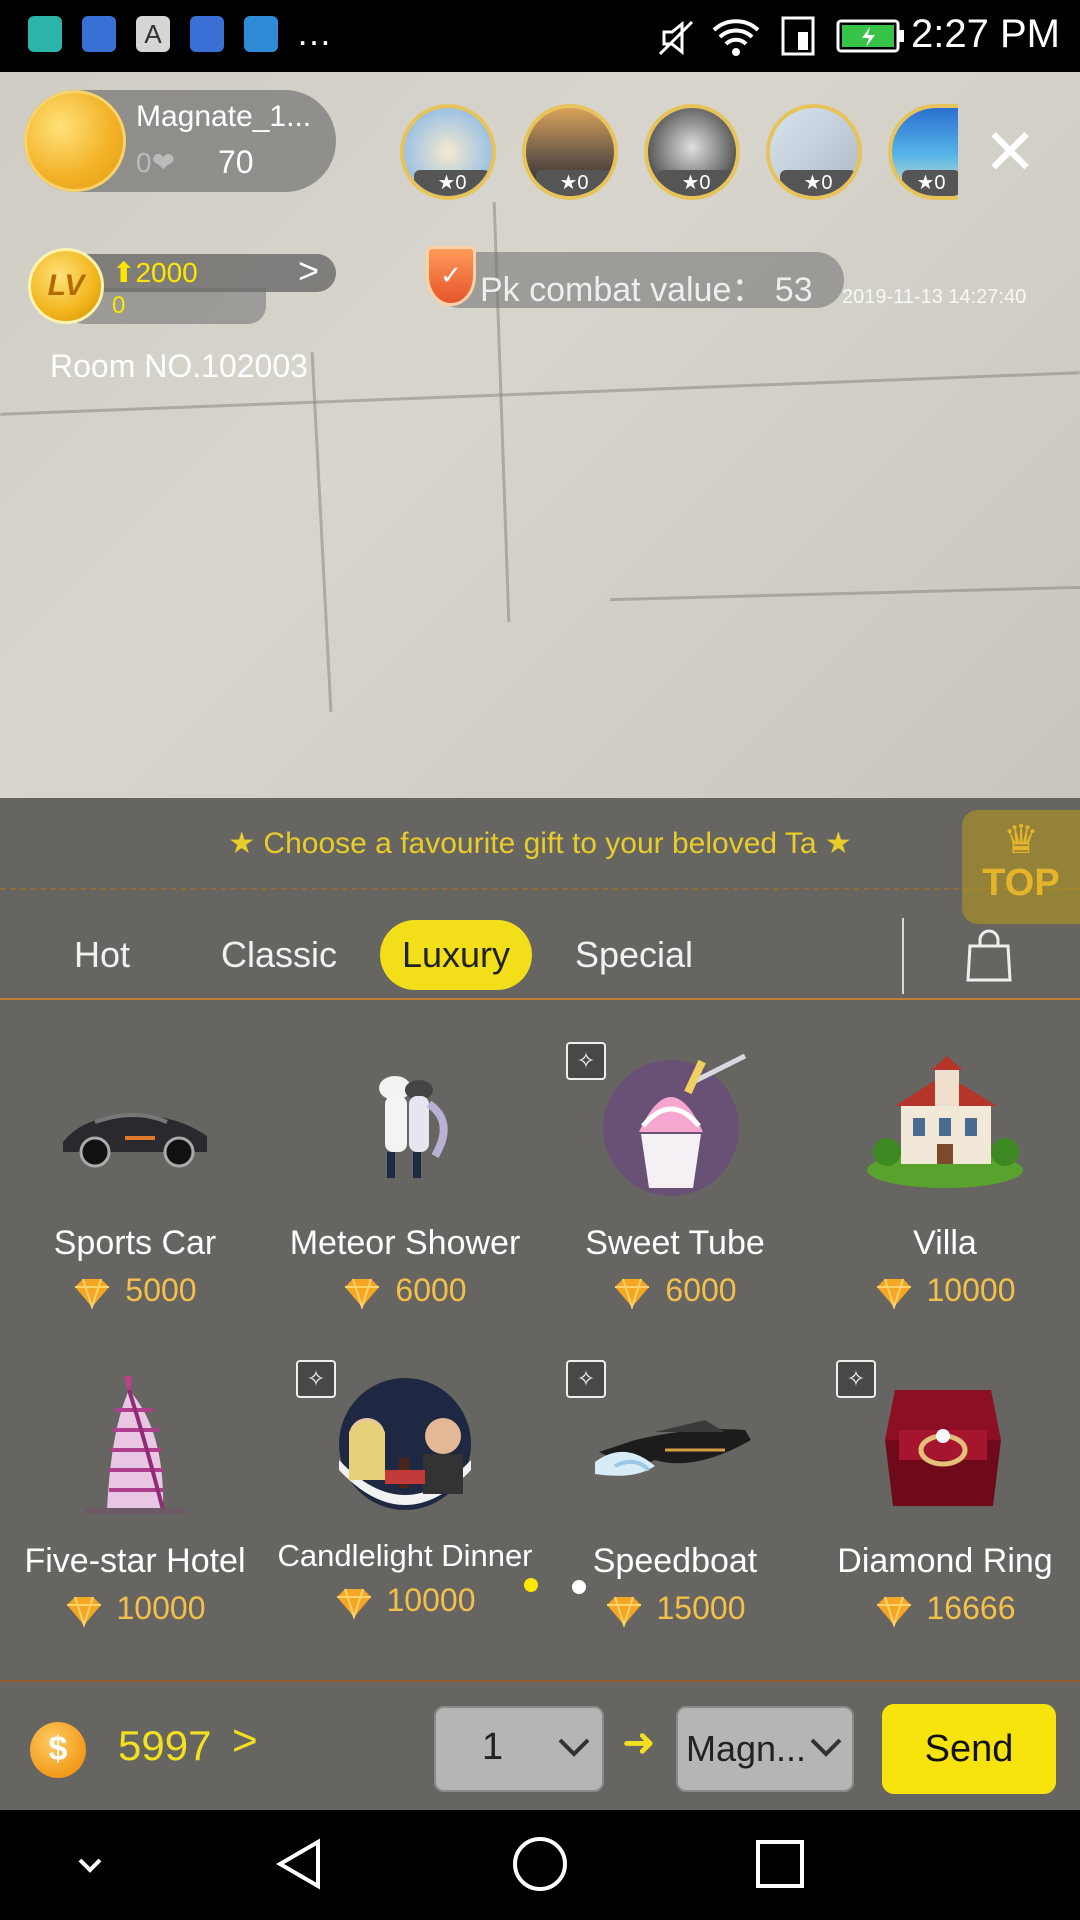 The width and height of the screenshot is (1080, 1920). What do you see at coordinates (989, 956) in the screenshot?
I see `bag-icon` at bounding box center [989, 956].